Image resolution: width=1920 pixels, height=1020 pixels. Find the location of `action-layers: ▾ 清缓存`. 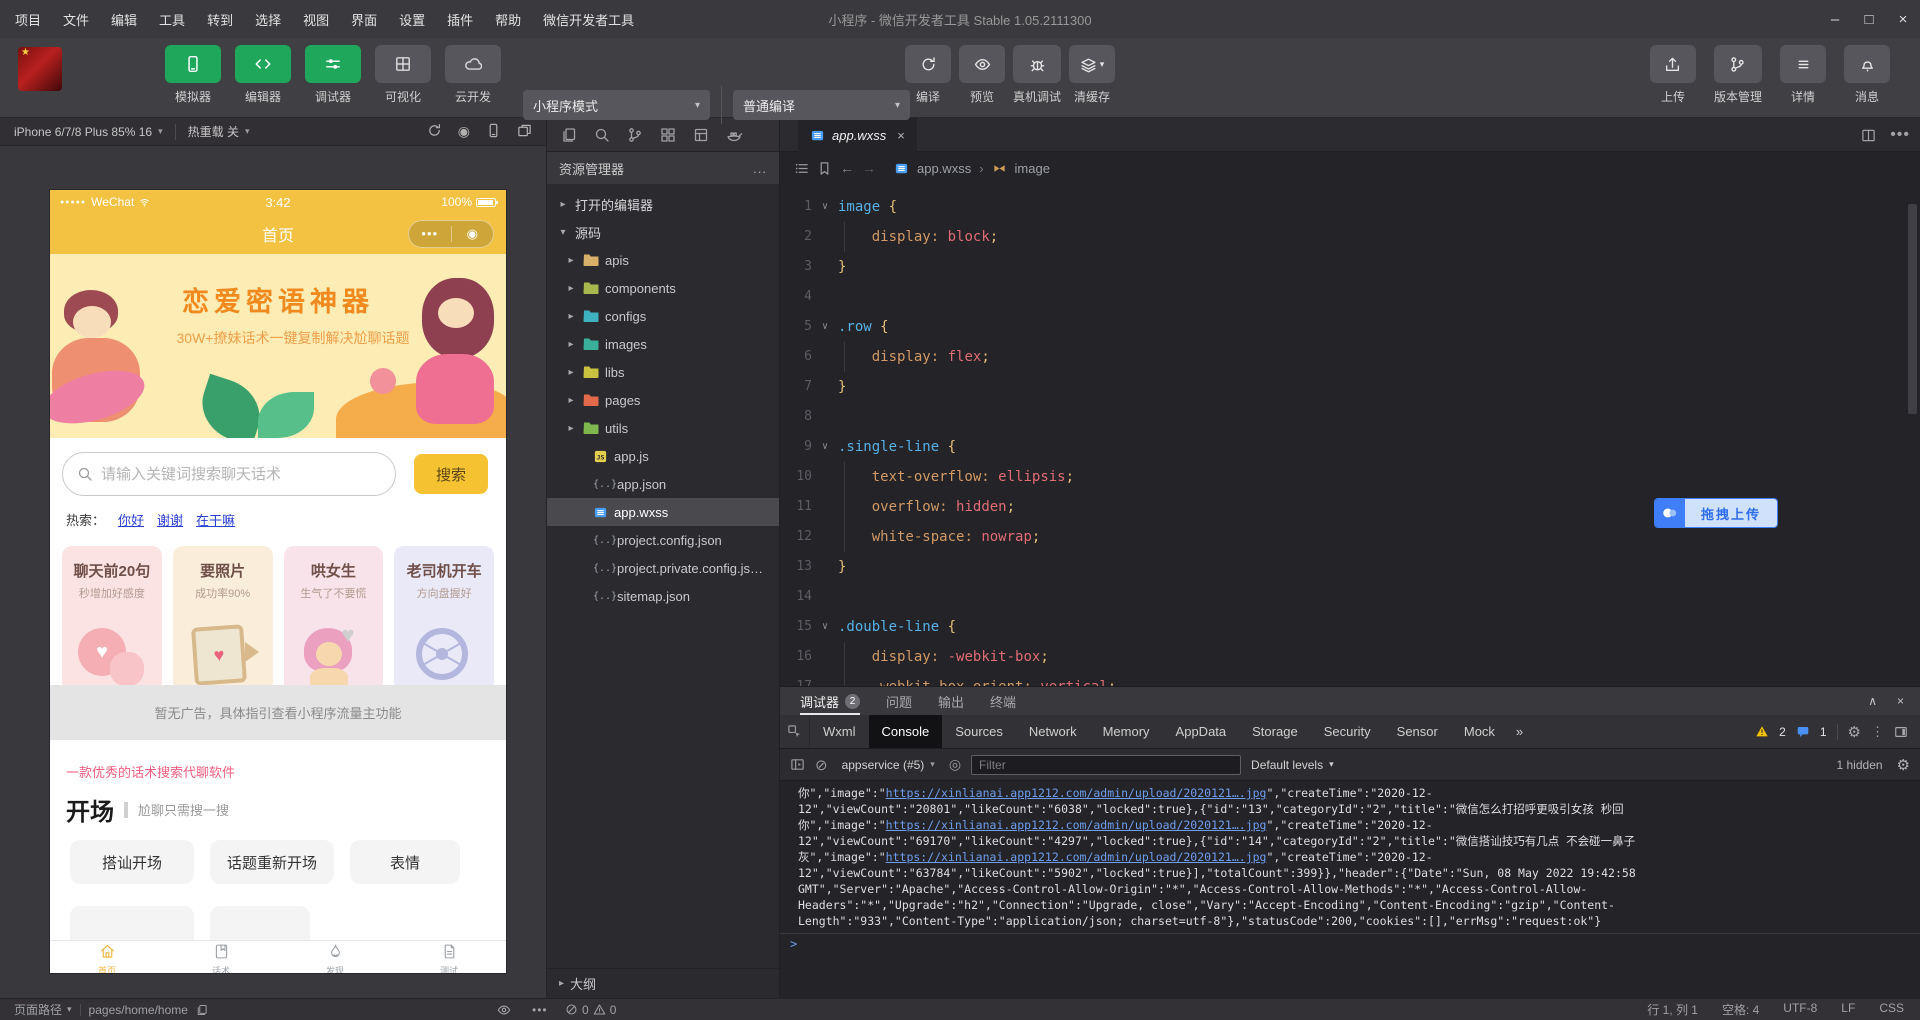

action-layers: ▾ 清缓存 is located at coordinates (1092, 75).